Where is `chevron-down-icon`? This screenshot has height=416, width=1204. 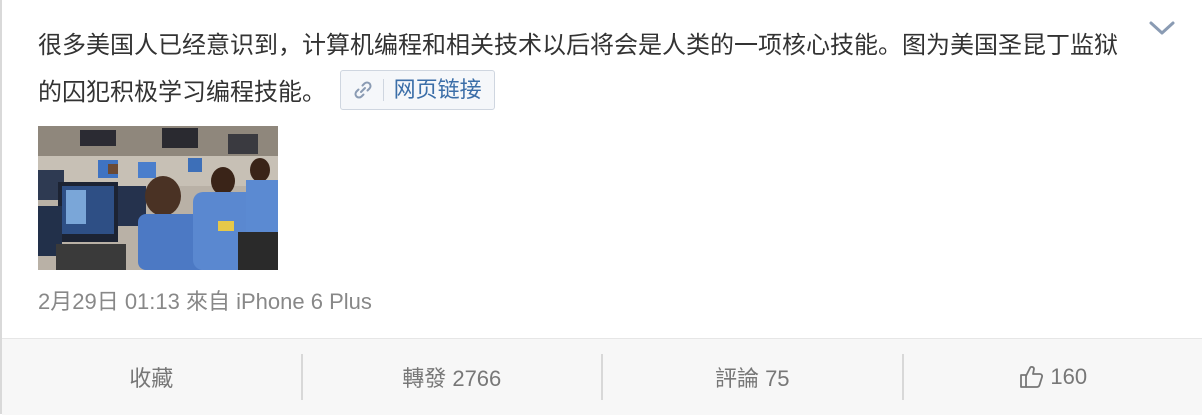
chevron-down-icon is located at coordinates (1162, 28).